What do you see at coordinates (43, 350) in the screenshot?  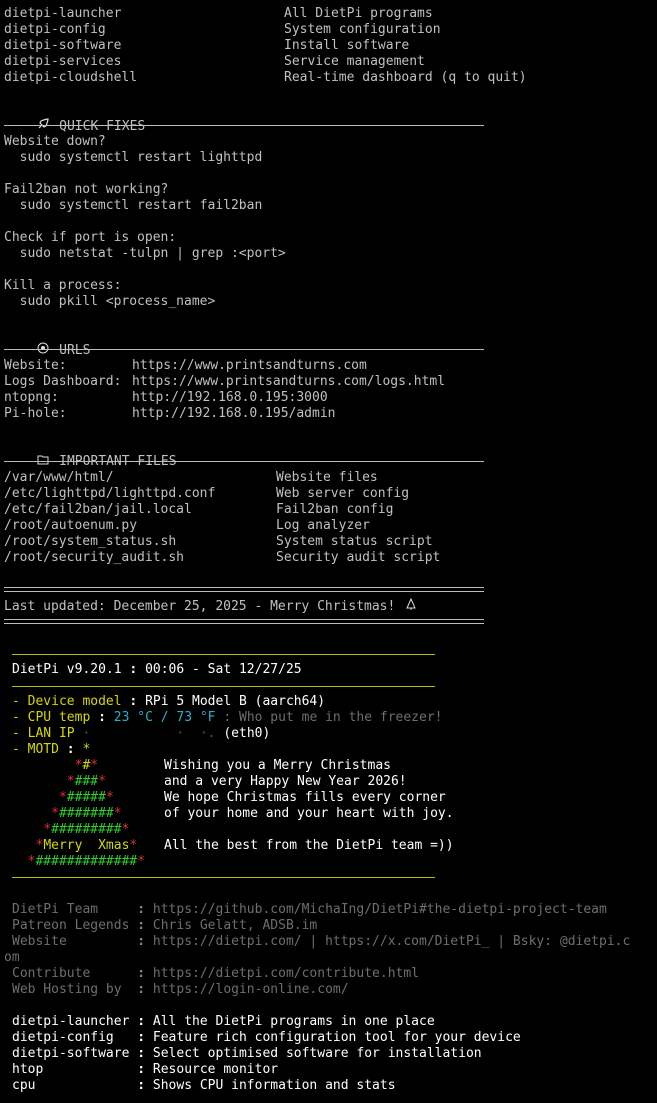 I see `target-icon` at bounding box center [43, 350].